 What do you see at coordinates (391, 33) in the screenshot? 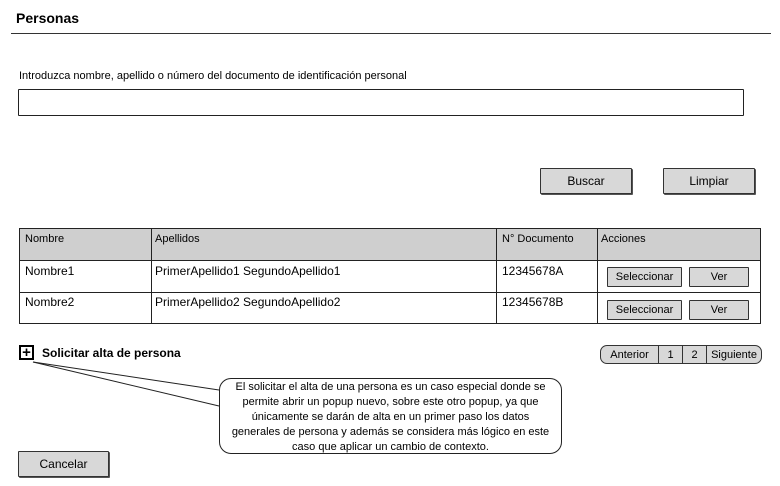
I see `title-divider` at bounding box center [391, 33].